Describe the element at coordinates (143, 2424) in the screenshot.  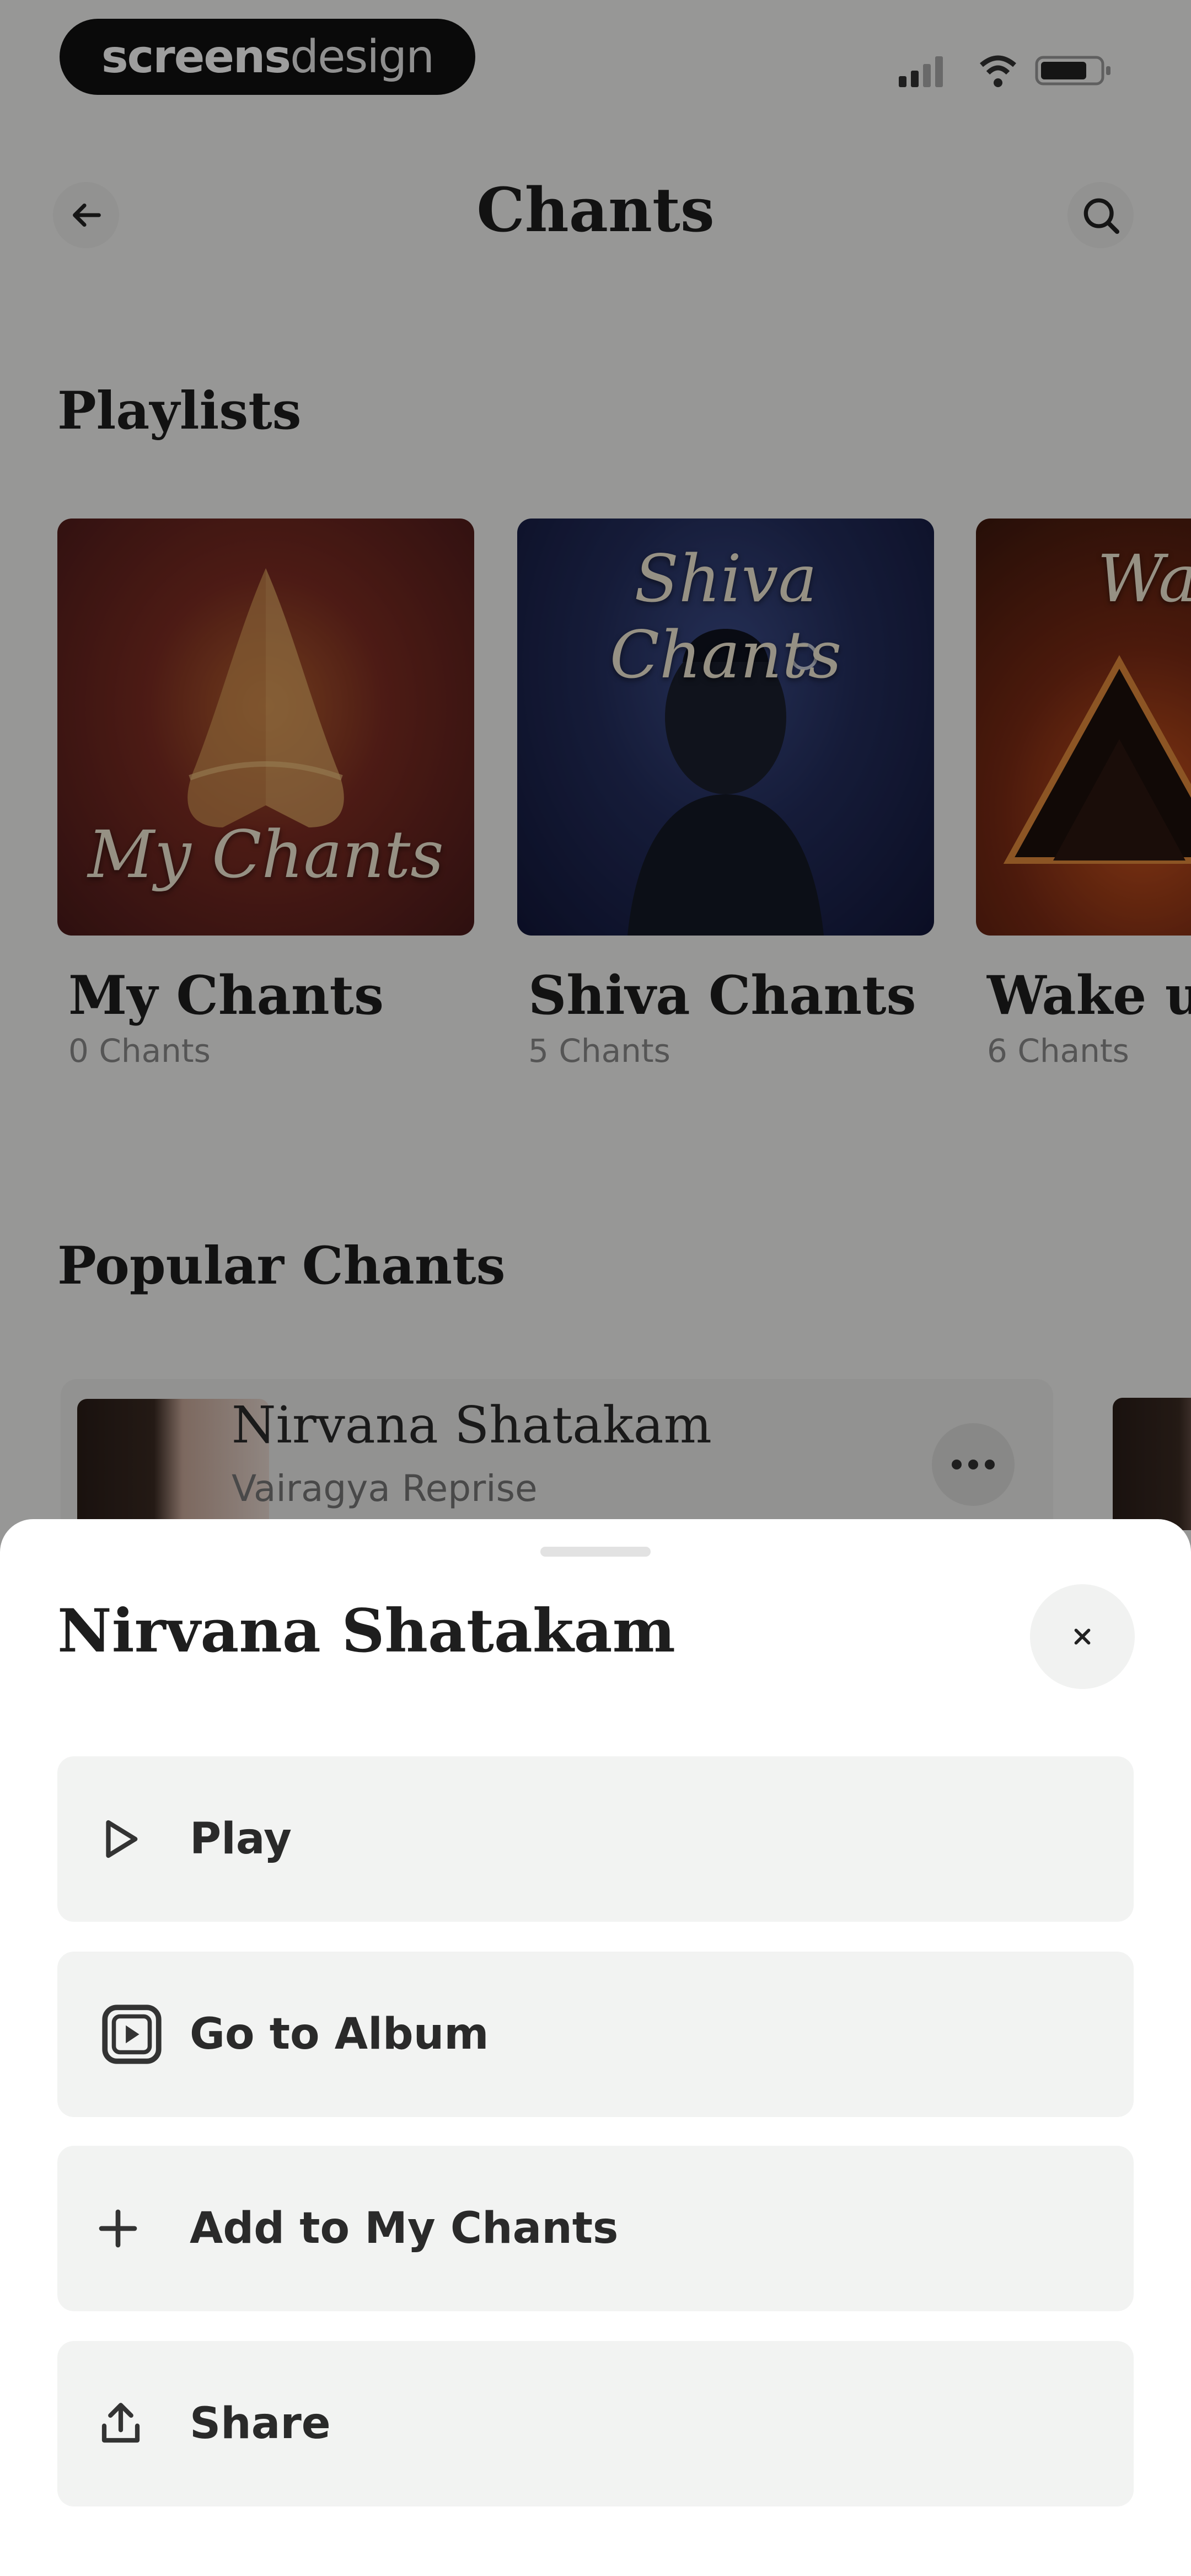
I see `share-icon` at that location.